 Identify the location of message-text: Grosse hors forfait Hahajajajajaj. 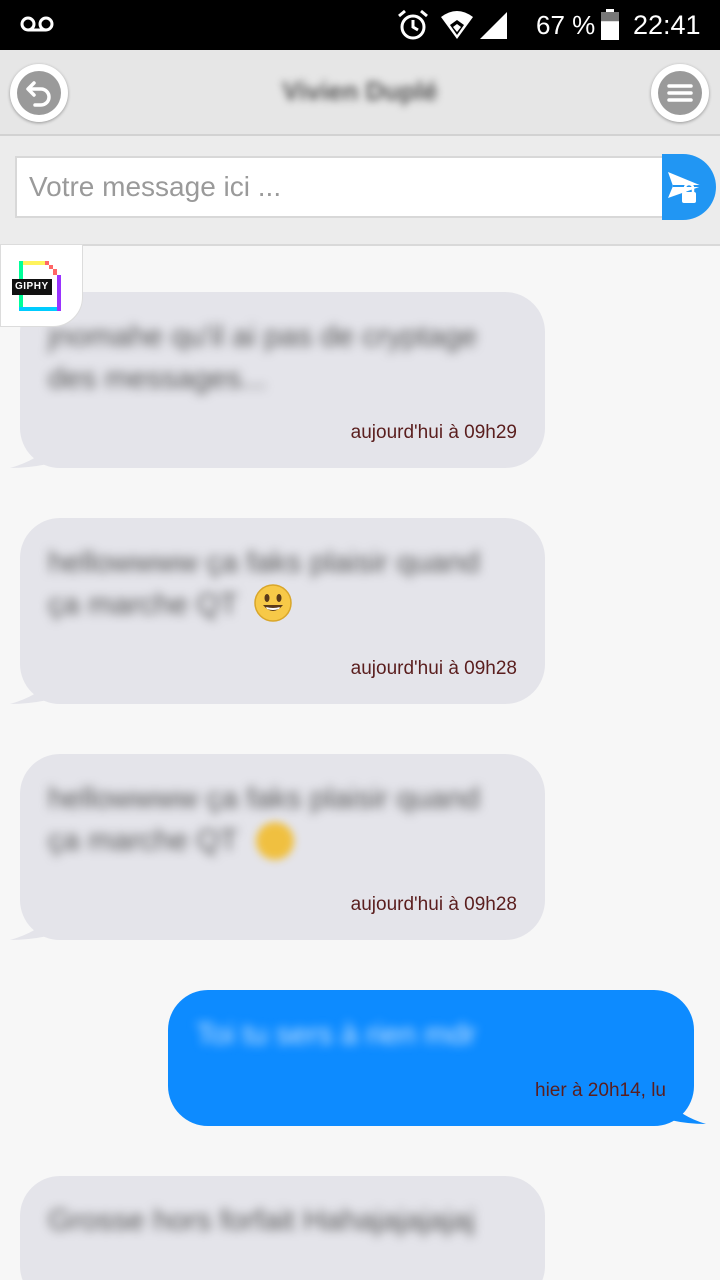
(261, 1220).